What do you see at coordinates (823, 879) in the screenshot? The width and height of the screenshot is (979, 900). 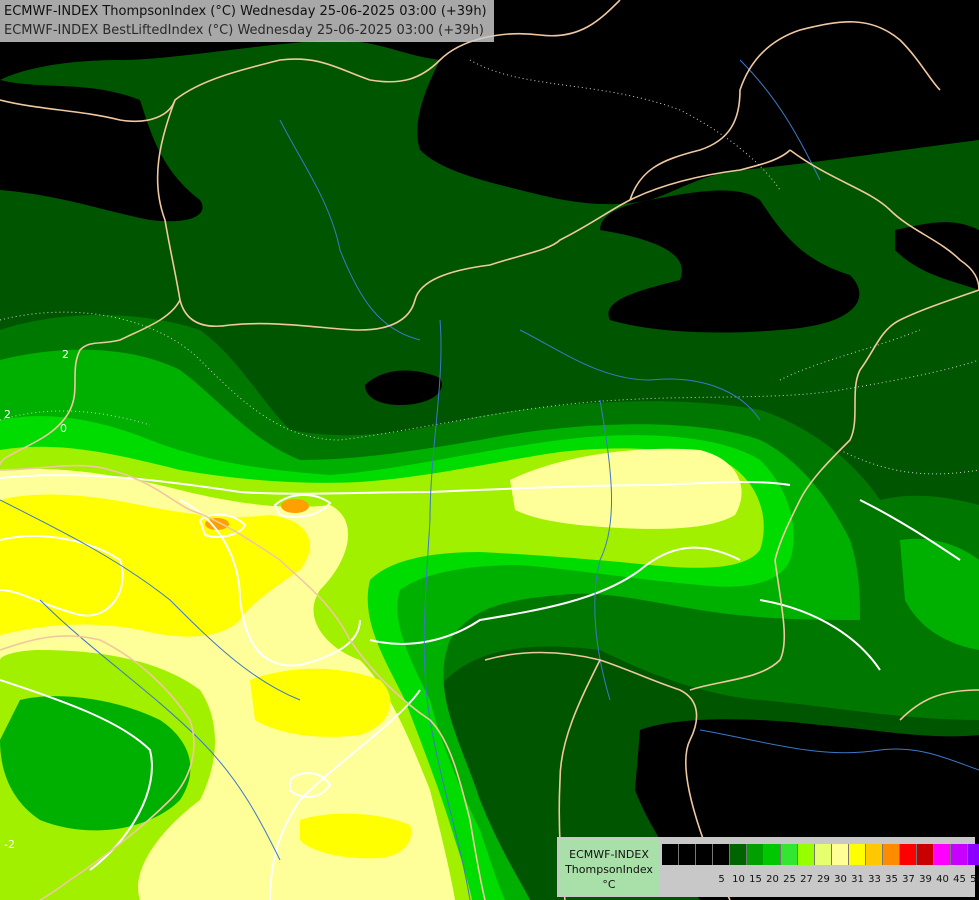 I see `legend-tick-label: 29` at bounding box center [823, 879].